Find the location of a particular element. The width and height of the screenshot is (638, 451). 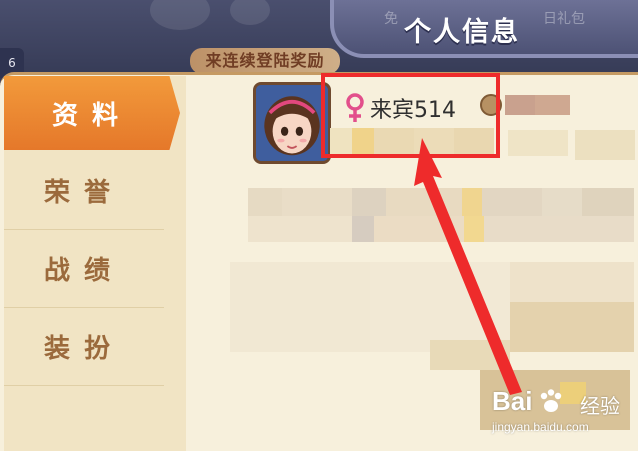

tab-profile: 资料 is located at coordinates (92, 113).